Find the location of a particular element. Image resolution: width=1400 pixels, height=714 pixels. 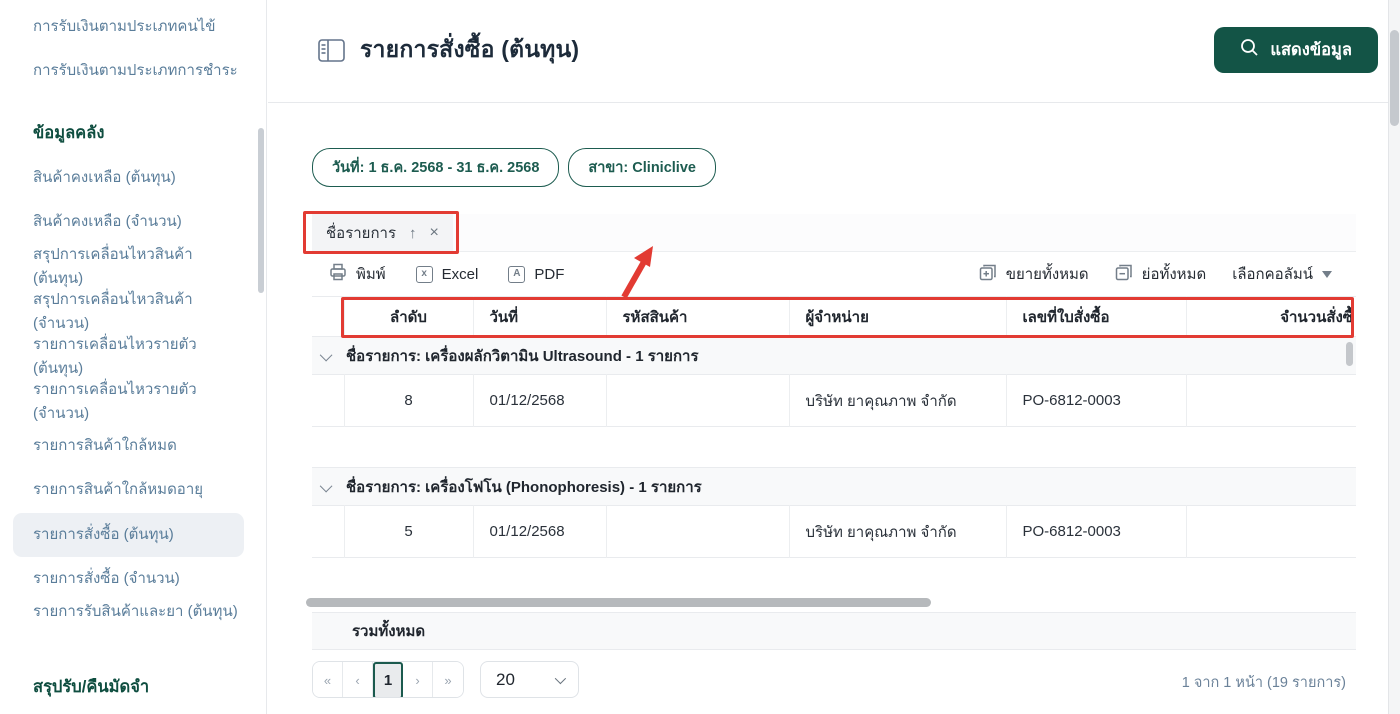

column-header-date: วันที่ is located at coordinates (539, 316).